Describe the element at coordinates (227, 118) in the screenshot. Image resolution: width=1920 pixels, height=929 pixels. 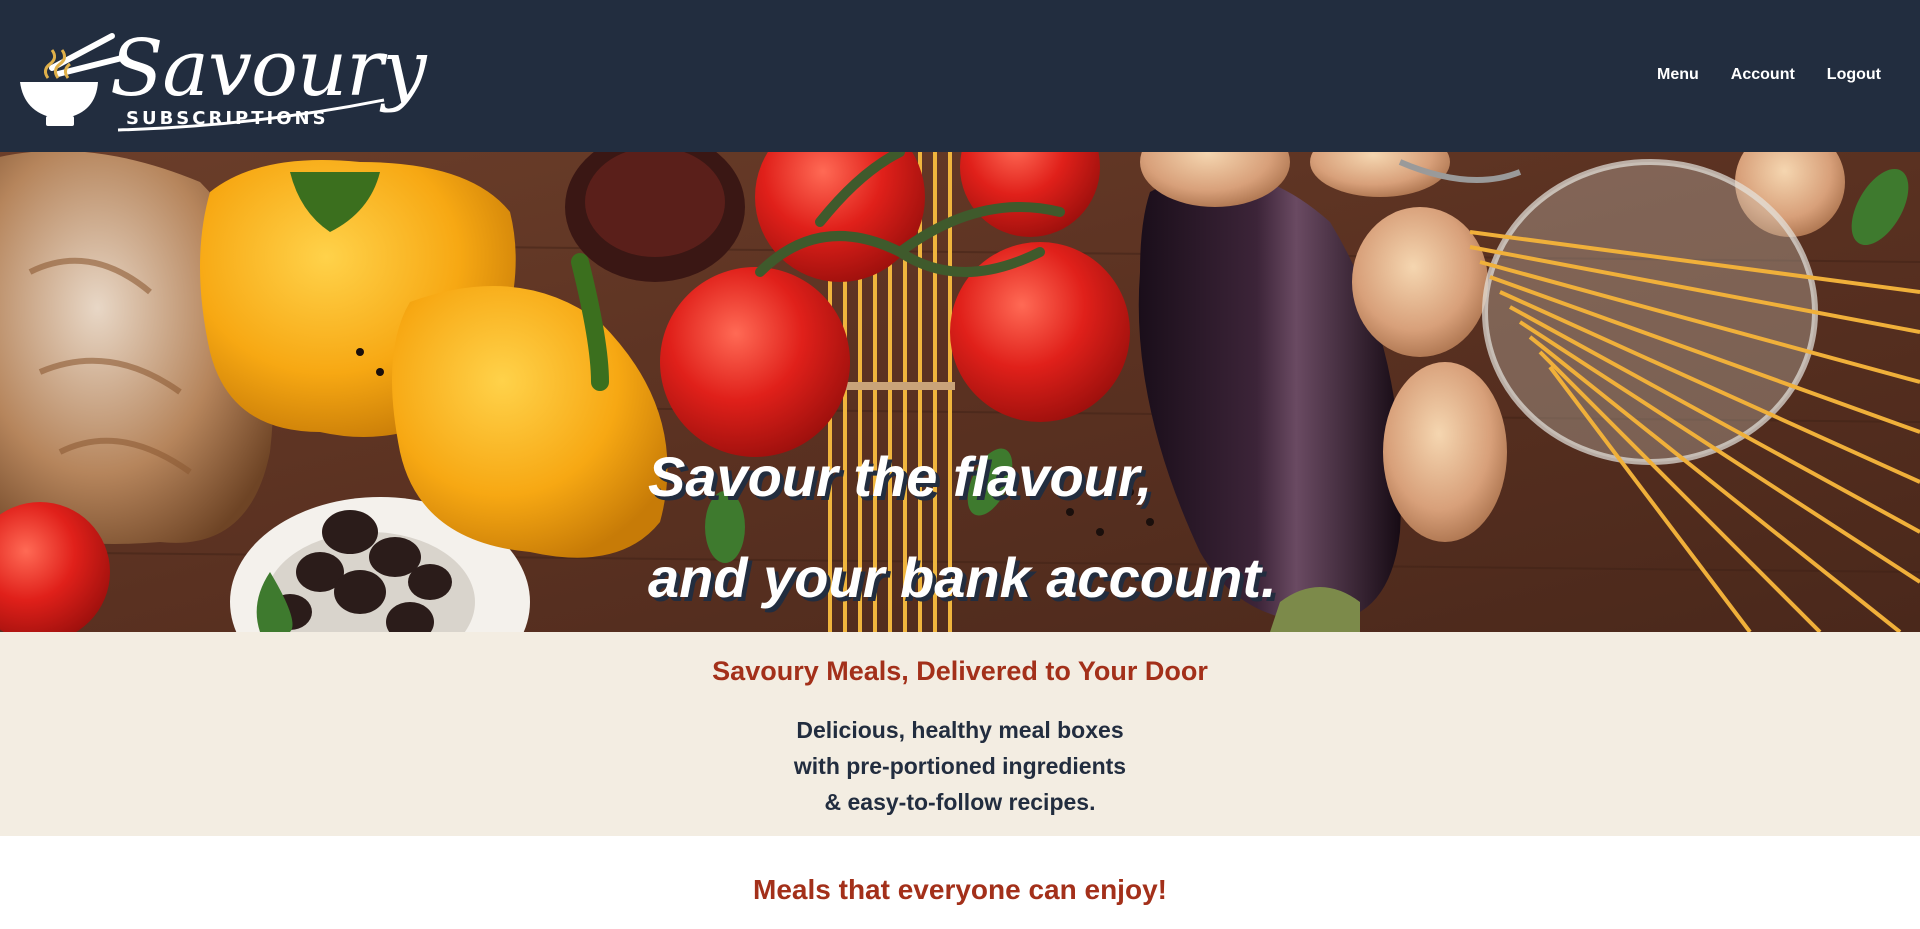
I see `brand-subtitle: SUBSCRIPTIONS` at that location.